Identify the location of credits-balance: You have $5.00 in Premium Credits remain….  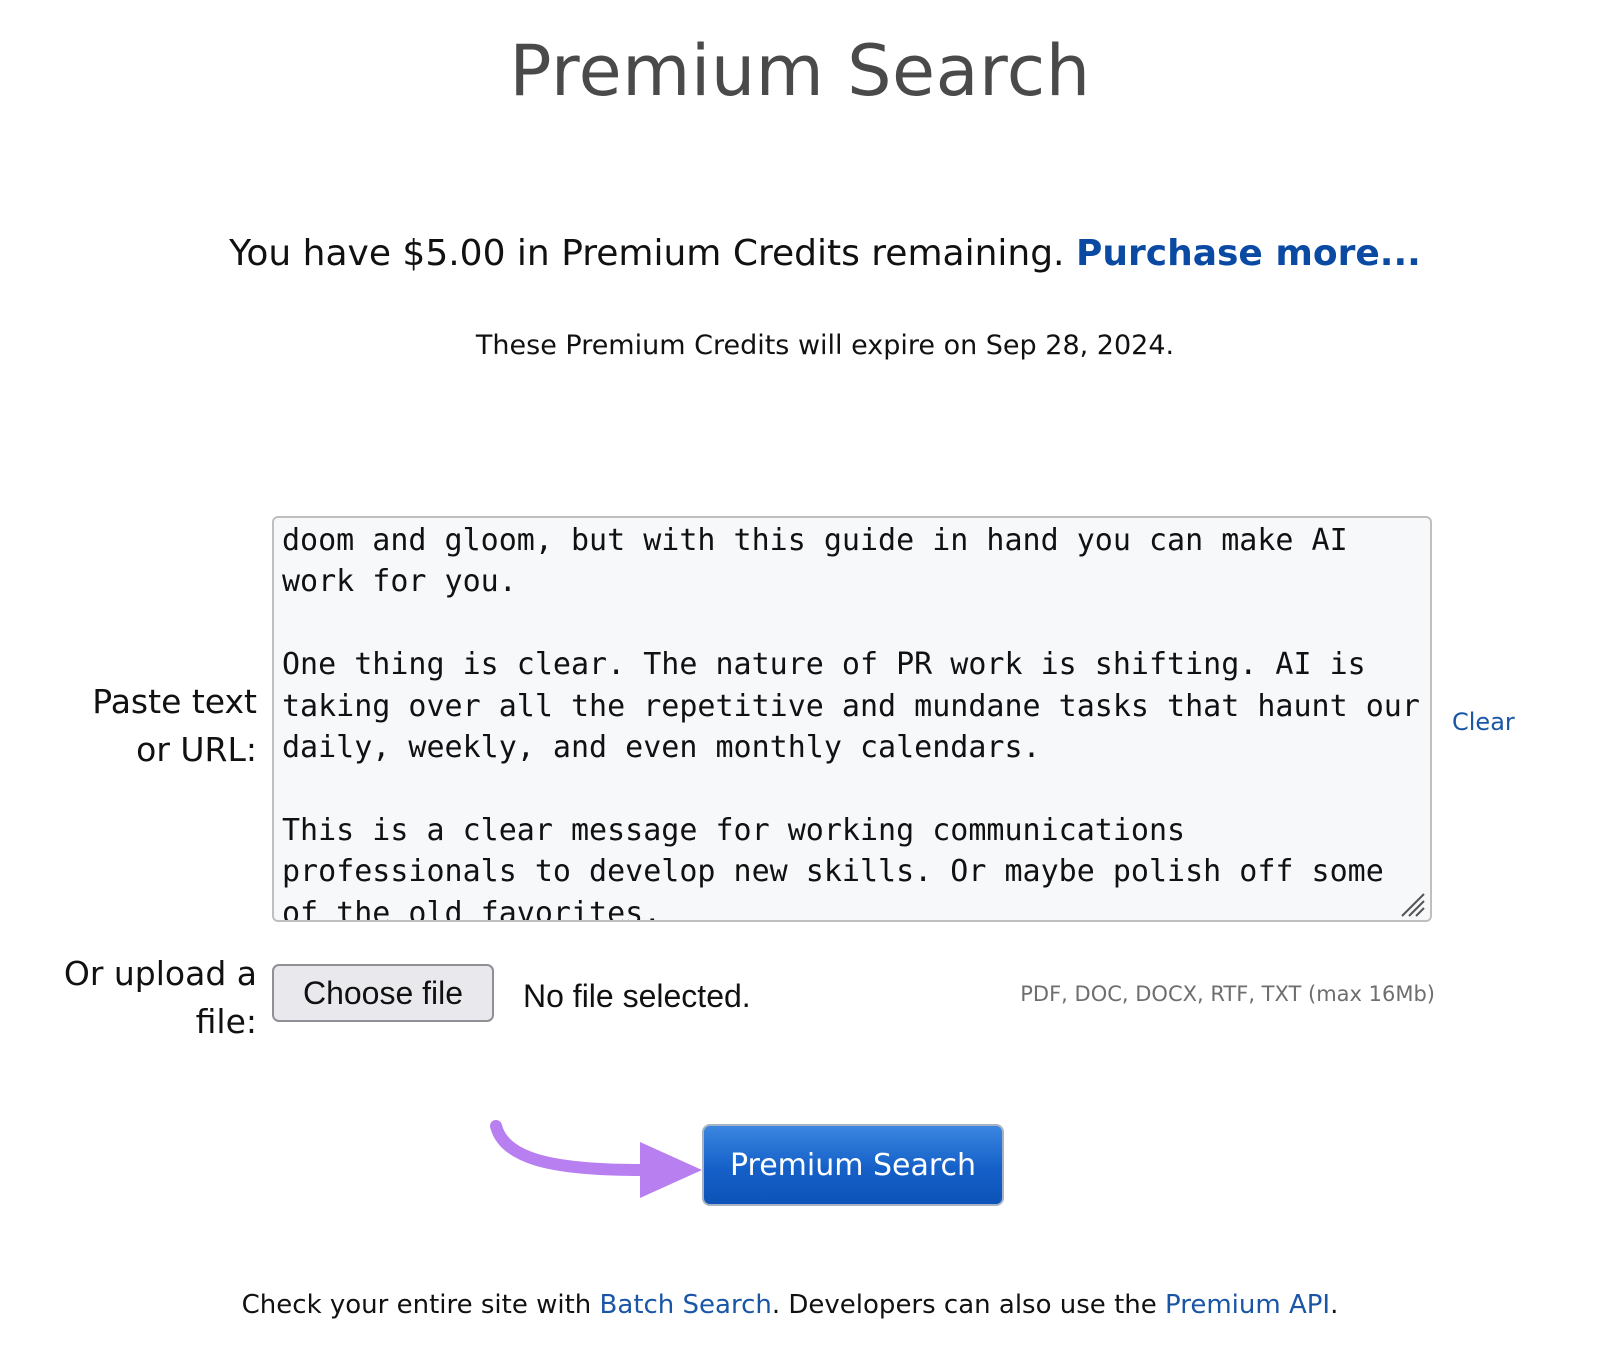
(800, 253).